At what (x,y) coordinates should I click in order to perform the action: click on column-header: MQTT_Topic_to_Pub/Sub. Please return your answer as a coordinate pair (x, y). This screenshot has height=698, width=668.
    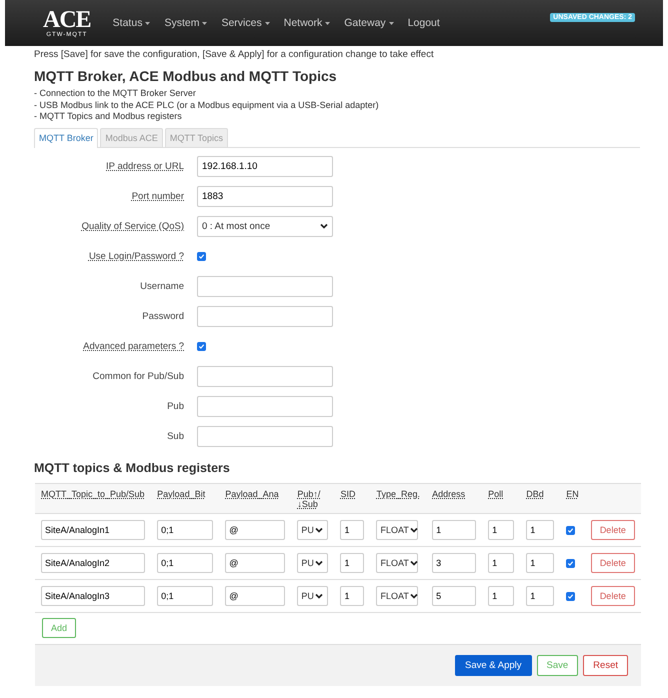
    Looking at the image, I should click on (93, 493).